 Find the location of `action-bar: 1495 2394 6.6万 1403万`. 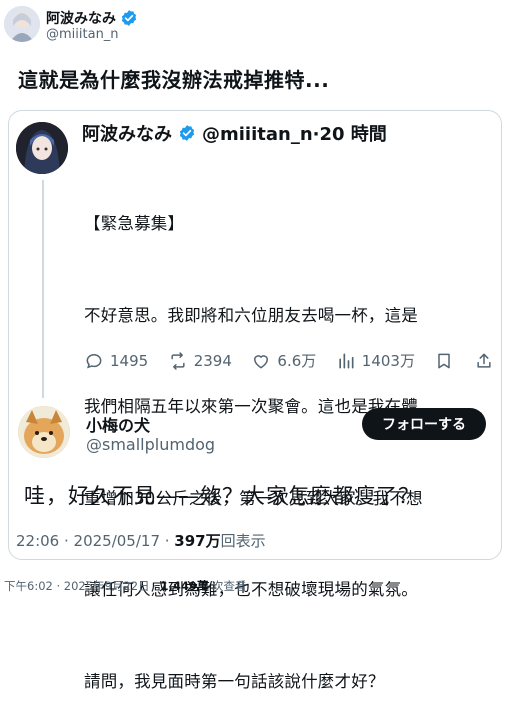

action-bar: 1495 2394 6.6万 1403万 is located at coordinates (289, 360).